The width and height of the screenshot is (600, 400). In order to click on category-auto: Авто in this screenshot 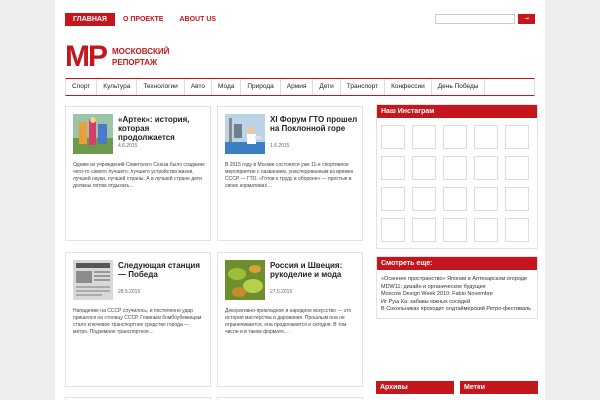, I will do `click(198, 87)`.